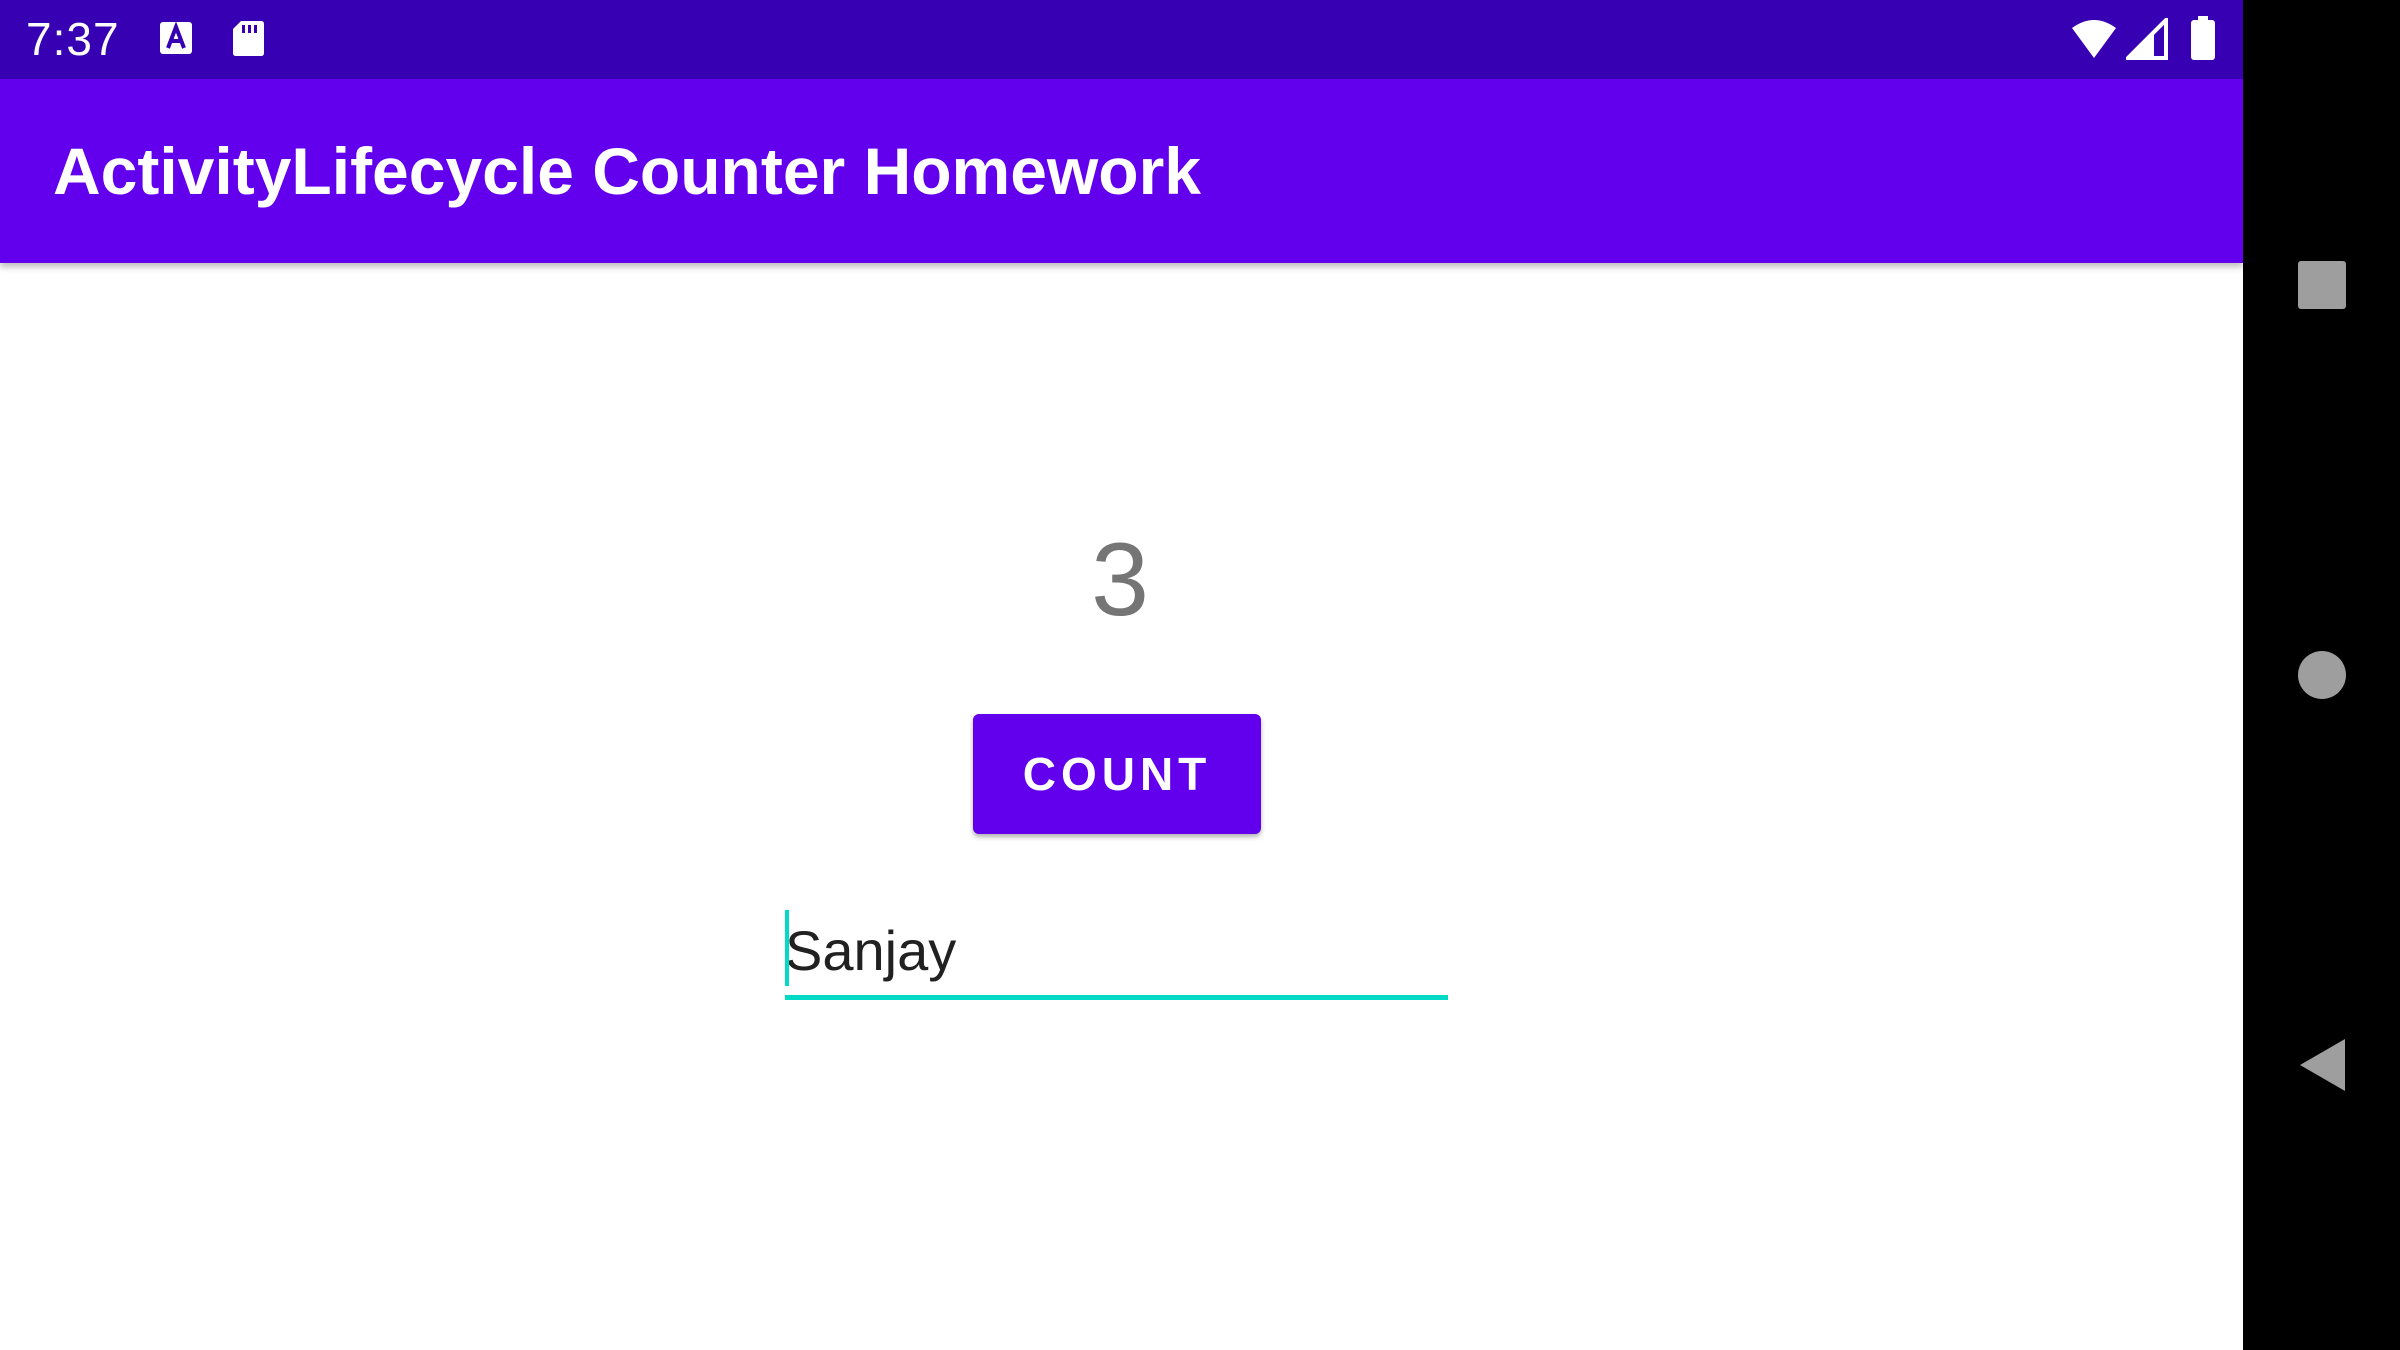  I want to click on recents-button, so click(2321, 285).